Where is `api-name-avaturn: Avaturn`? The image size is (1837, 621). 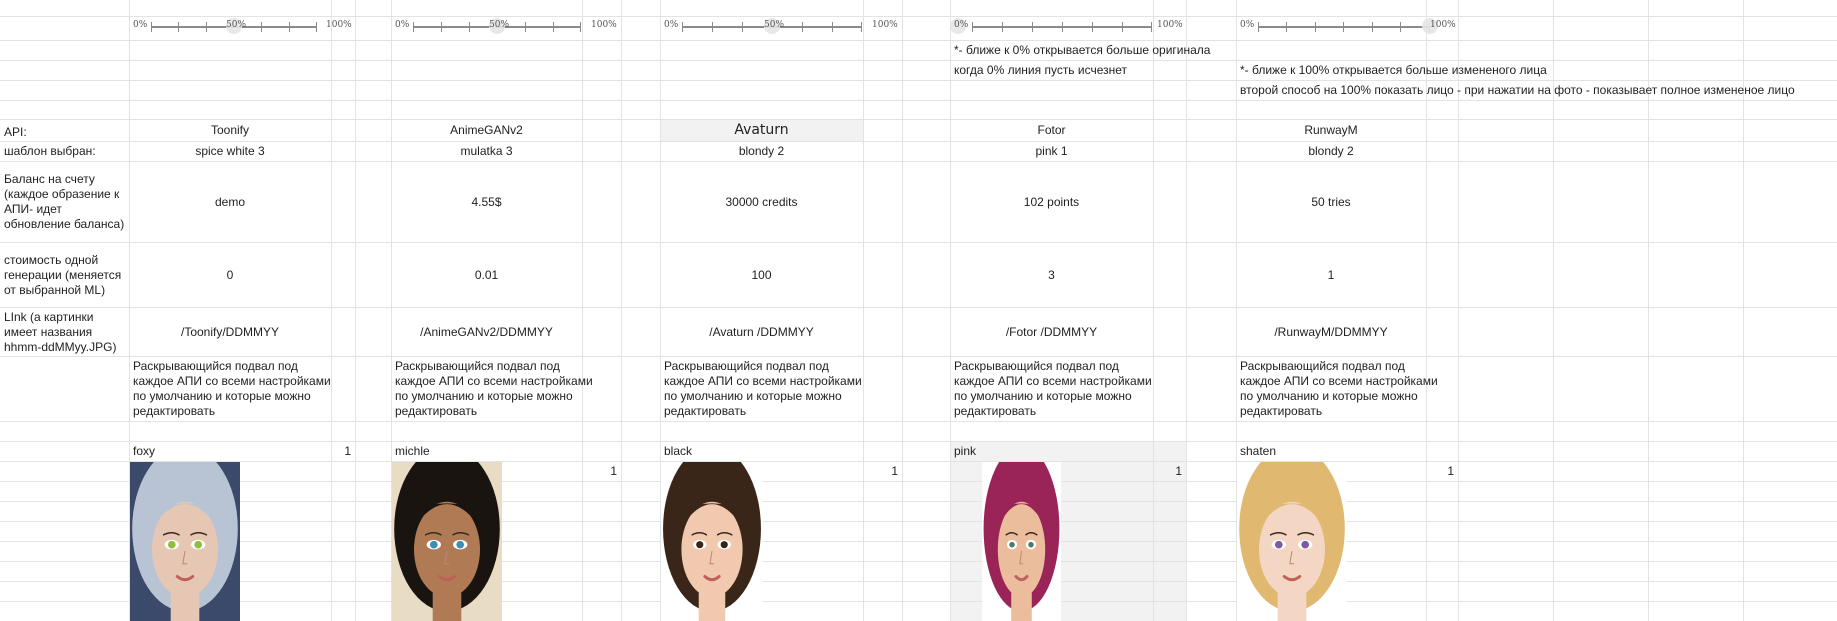
api-name-avaturn: Avaturn is located at coordinates (761, 130).